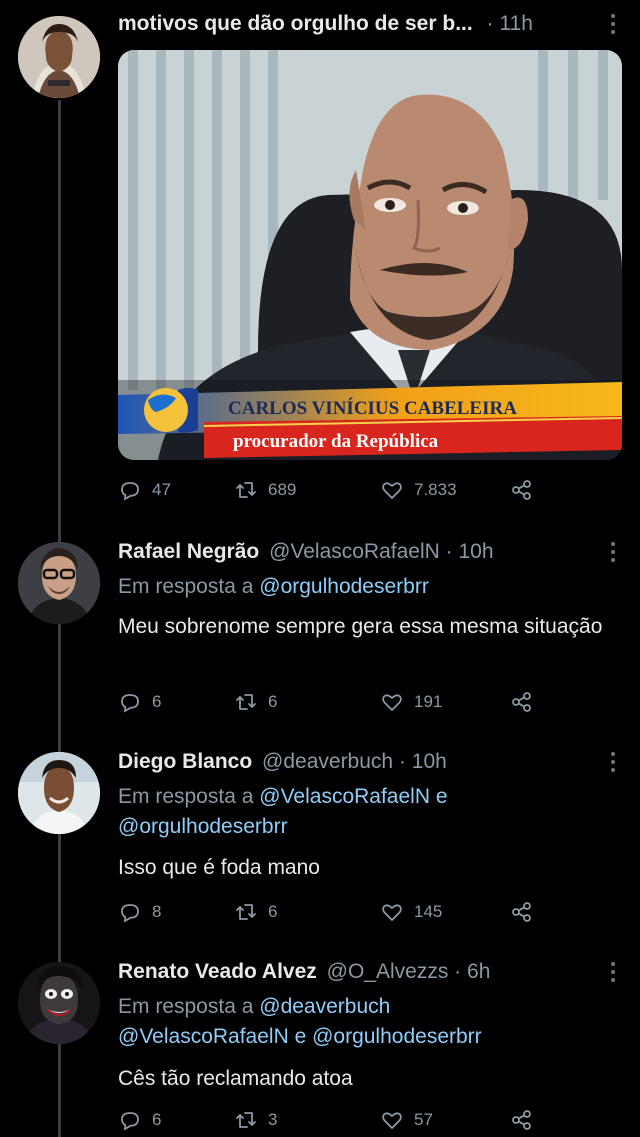 This screenshot has height=1137, width=640. What do you see at coordinates (423, 1119) in the screenshot?
I see `like-count: 57` at bounding box center [423, 1119].